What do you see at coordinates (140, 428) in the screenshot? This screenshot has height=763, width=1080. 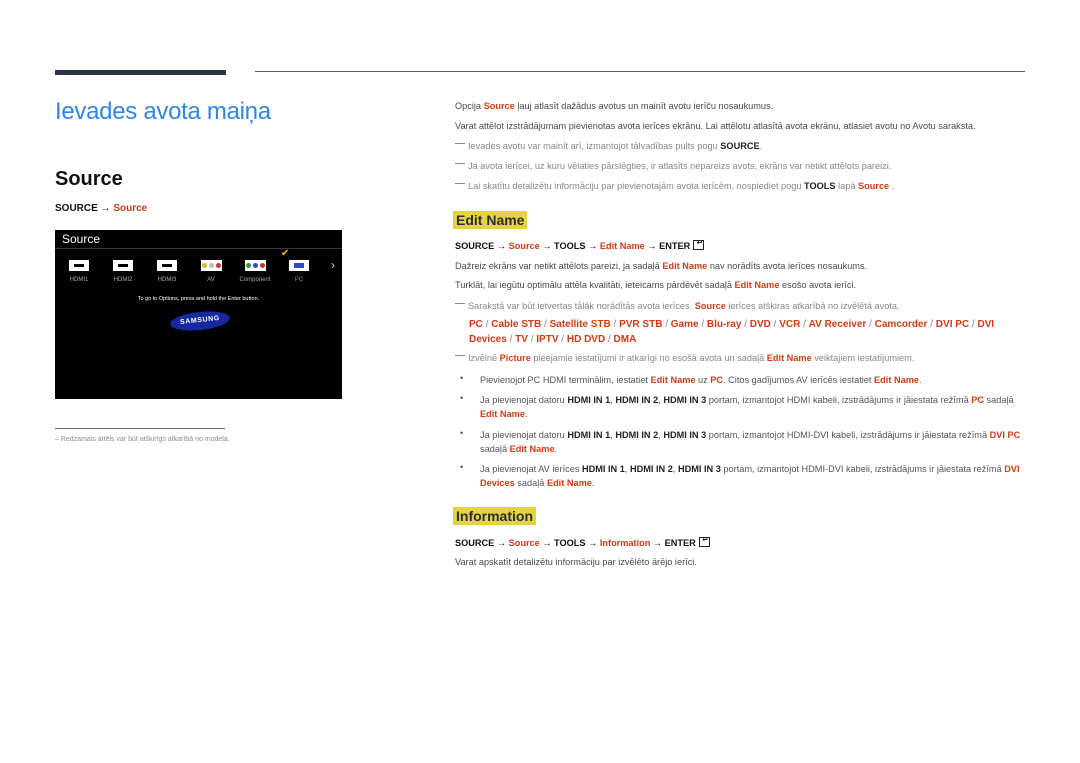 I see `footnote-divider` at bounding box center [140, 428].